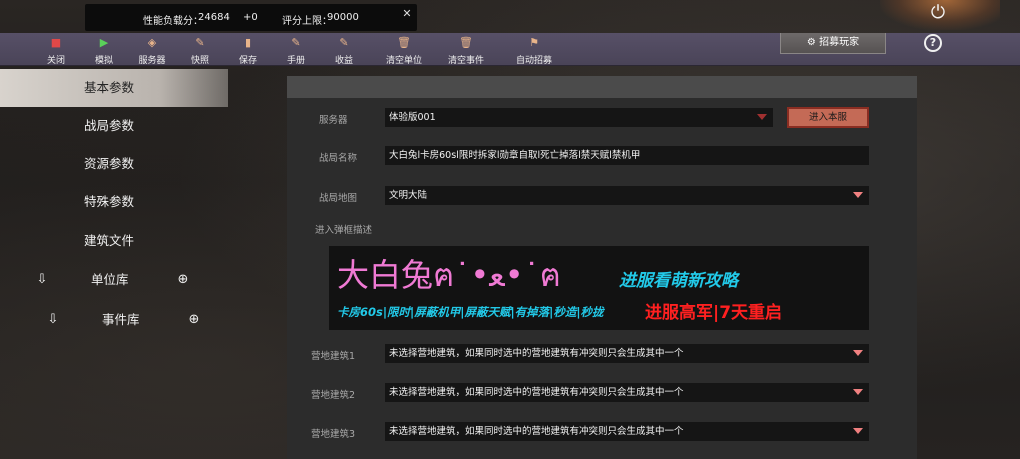 This screenshot has height=459, width=1020. Describe the element at coordinates (839, 42) in the screenshot. I see `recruit-players-label: 招募玩家` at that location.